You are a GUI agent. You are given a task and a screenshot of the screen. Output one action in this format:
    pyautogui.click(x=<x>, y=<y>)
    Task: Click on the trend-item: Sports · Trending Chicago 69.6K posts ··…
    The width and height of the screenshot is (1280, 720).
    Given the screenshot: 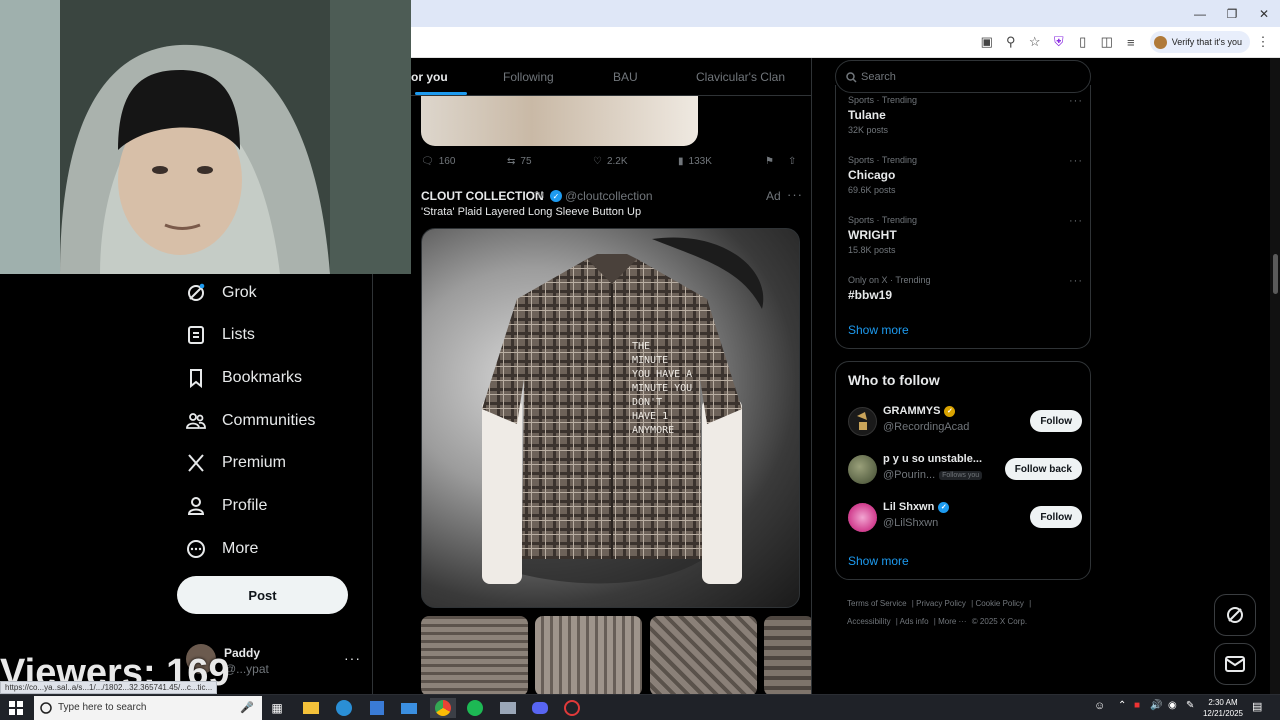 What is the action you would take?
    pyautogui.click(x=965, y=180)
    